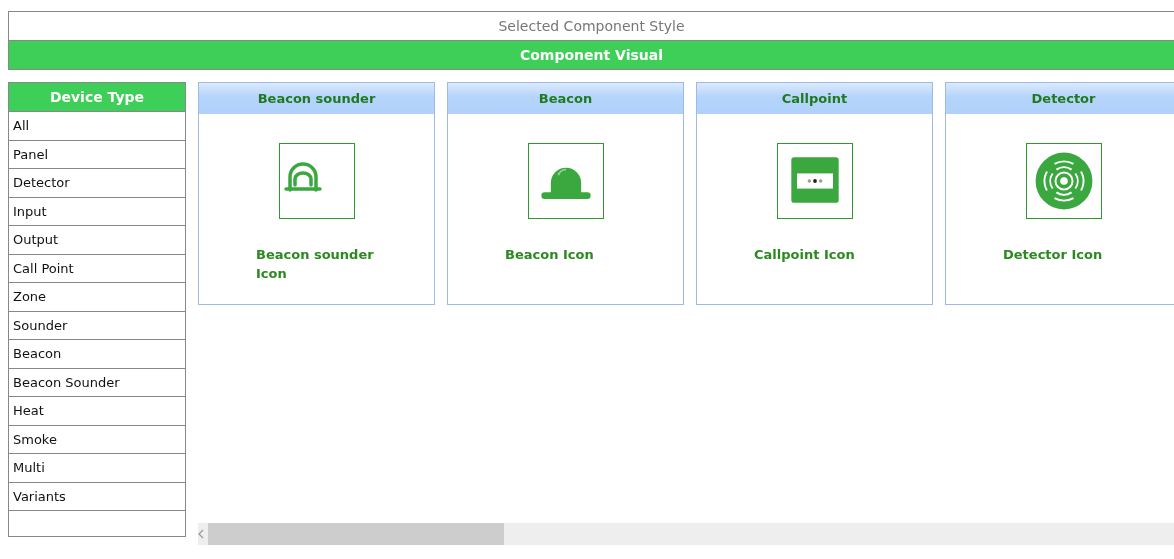  I want to click on card-title: Beacon sounder, so click(316, 98).